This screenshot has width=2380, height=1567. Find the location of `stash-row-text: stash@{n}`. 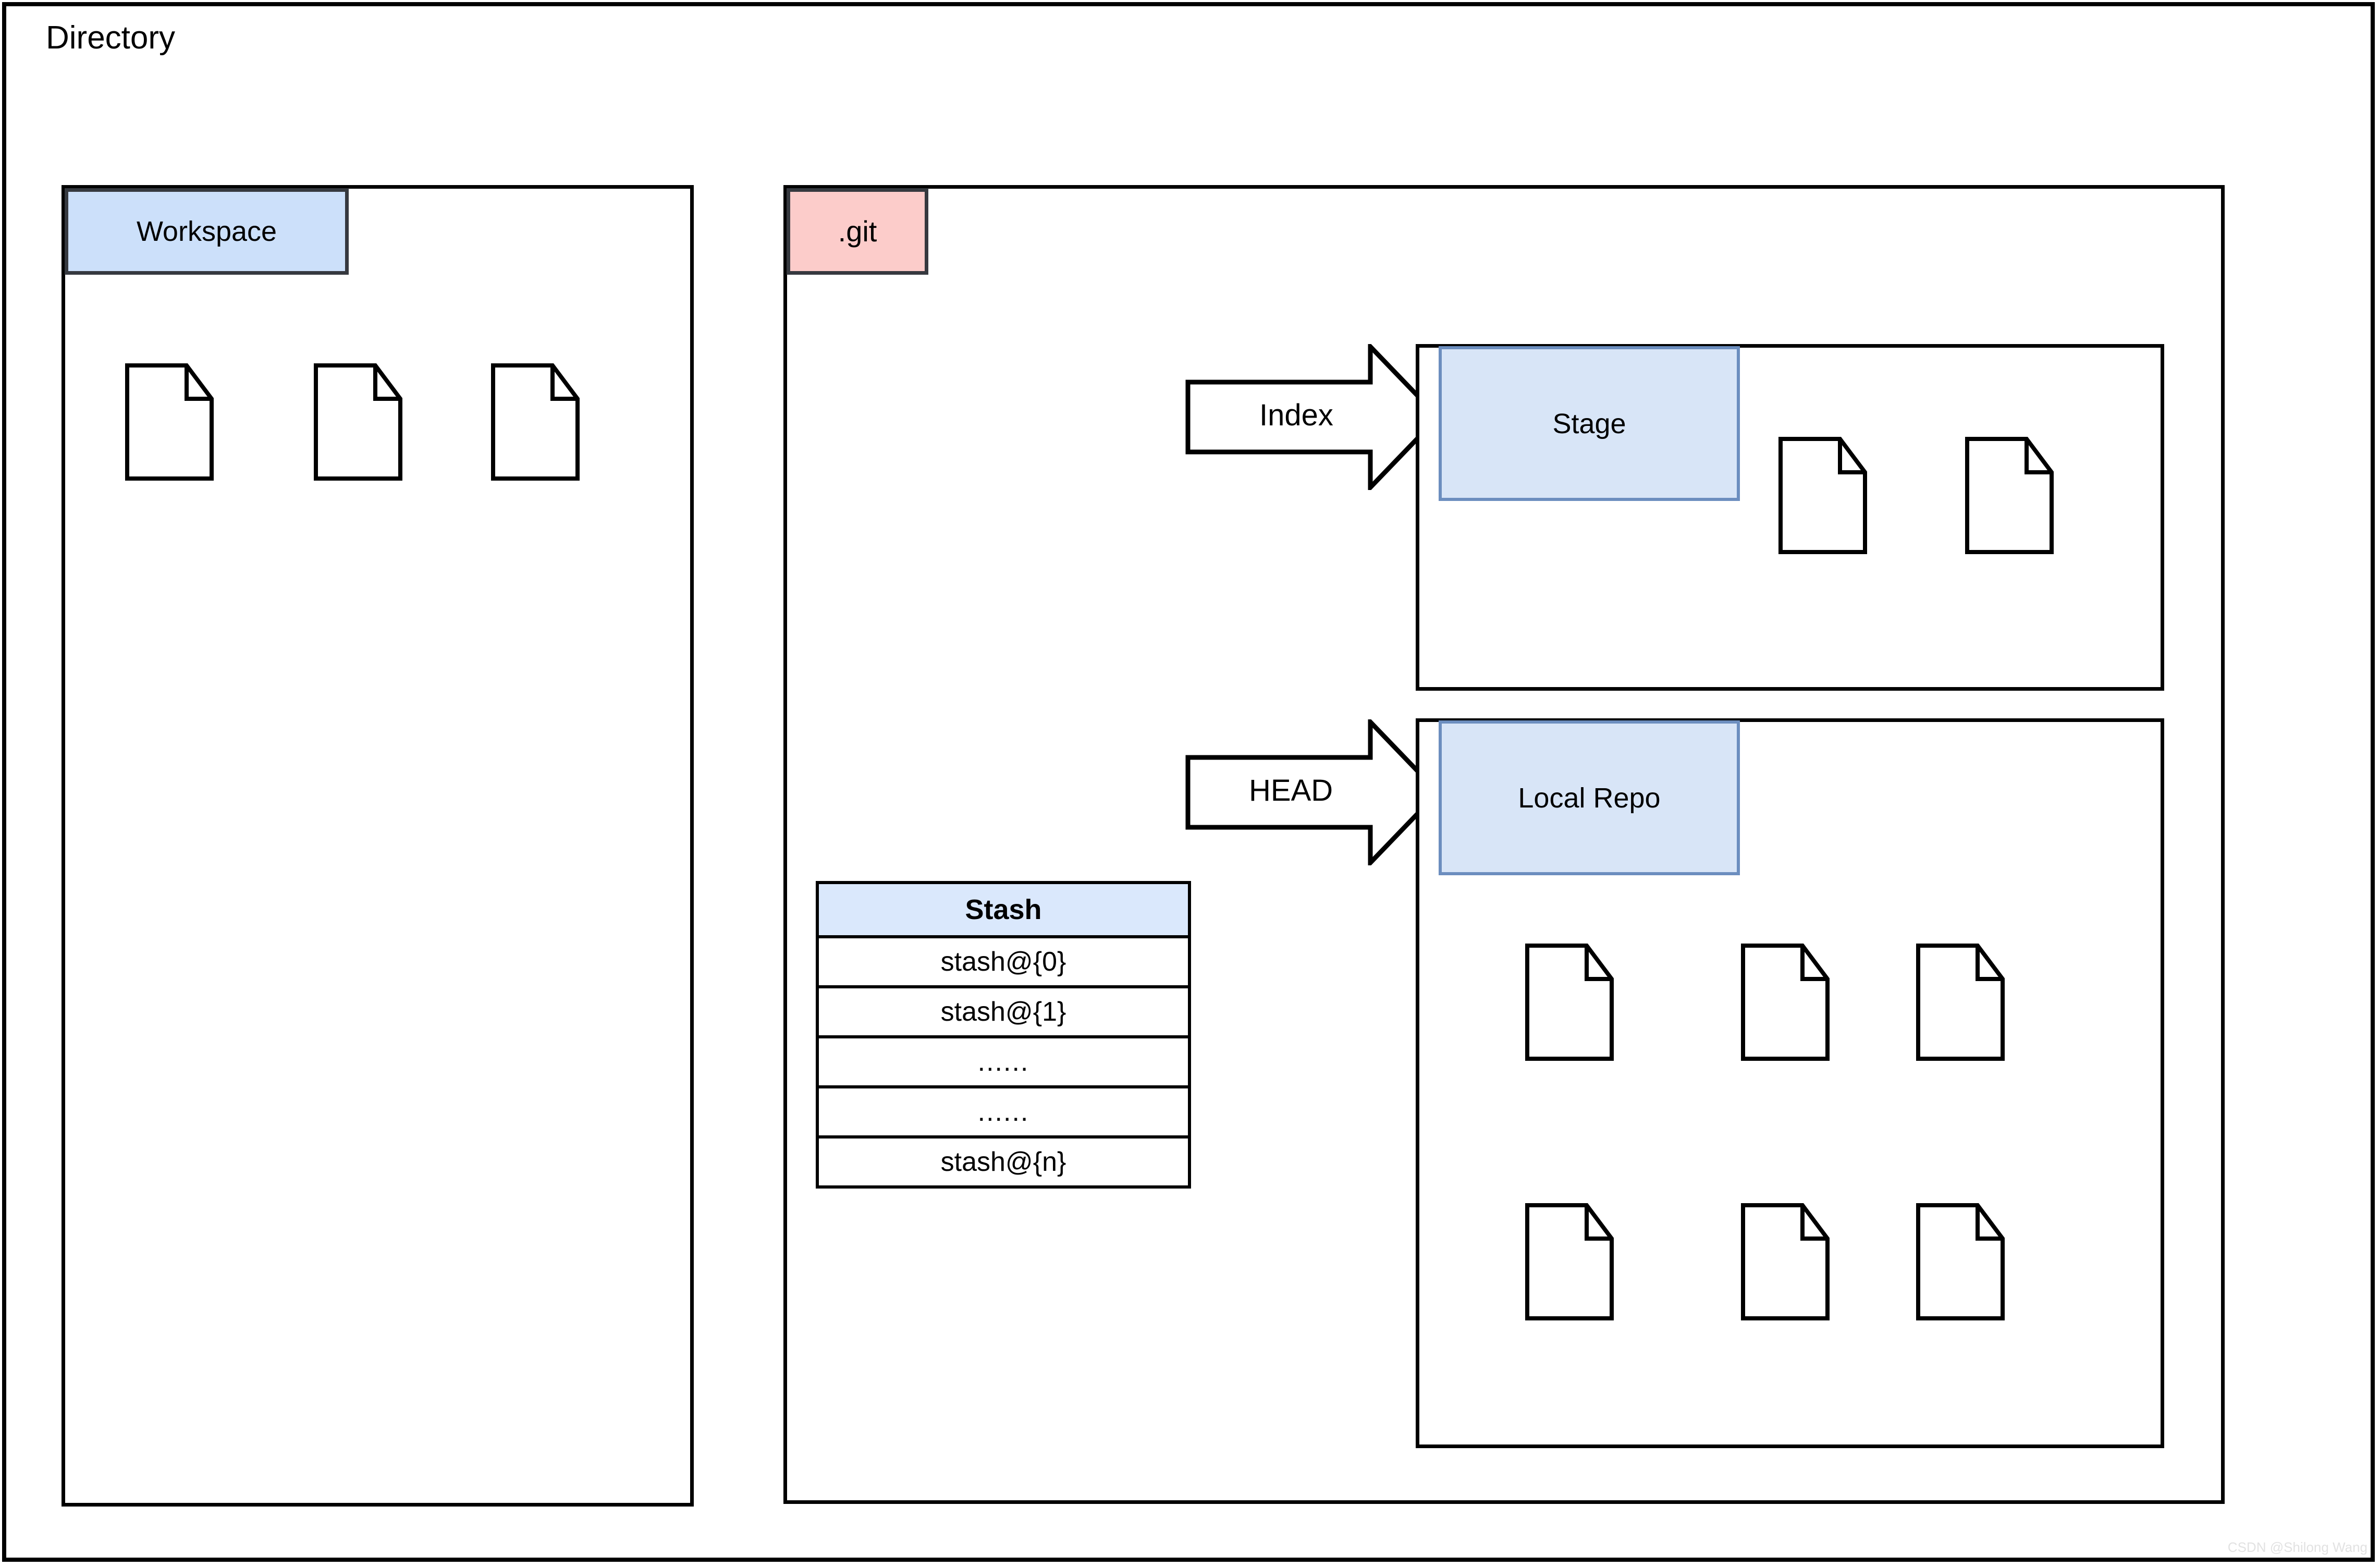

stash-row-text: stash@{n} is located at coordinates (1003, 1162).